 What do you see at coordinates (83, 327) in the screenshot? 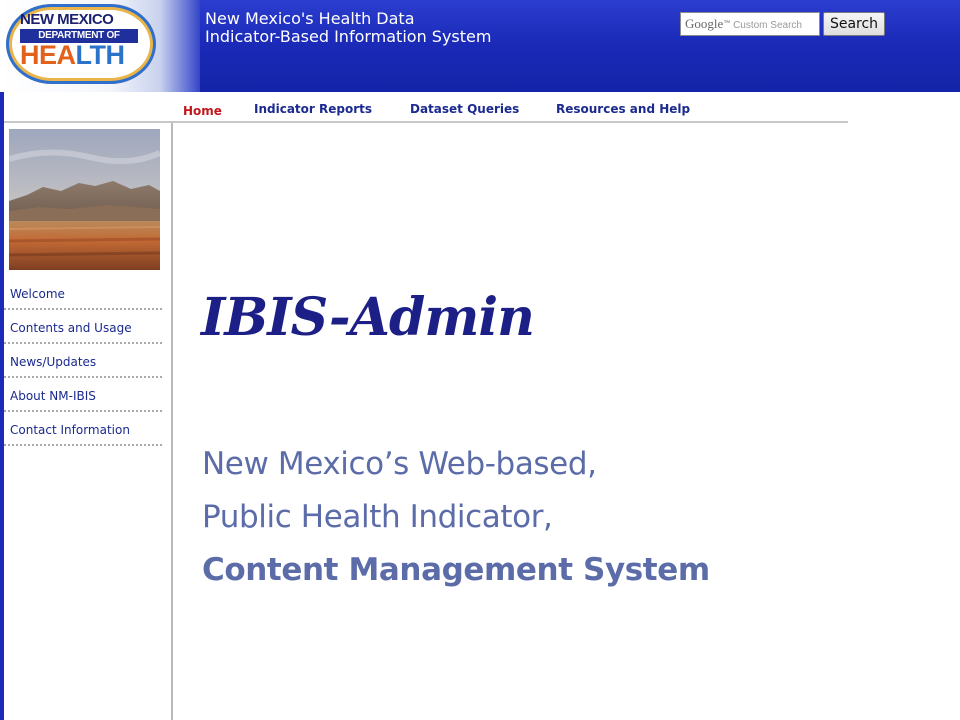
I see `sidebar-item-contents-usage: Contents and Usage` at bounding box center [83, 327].